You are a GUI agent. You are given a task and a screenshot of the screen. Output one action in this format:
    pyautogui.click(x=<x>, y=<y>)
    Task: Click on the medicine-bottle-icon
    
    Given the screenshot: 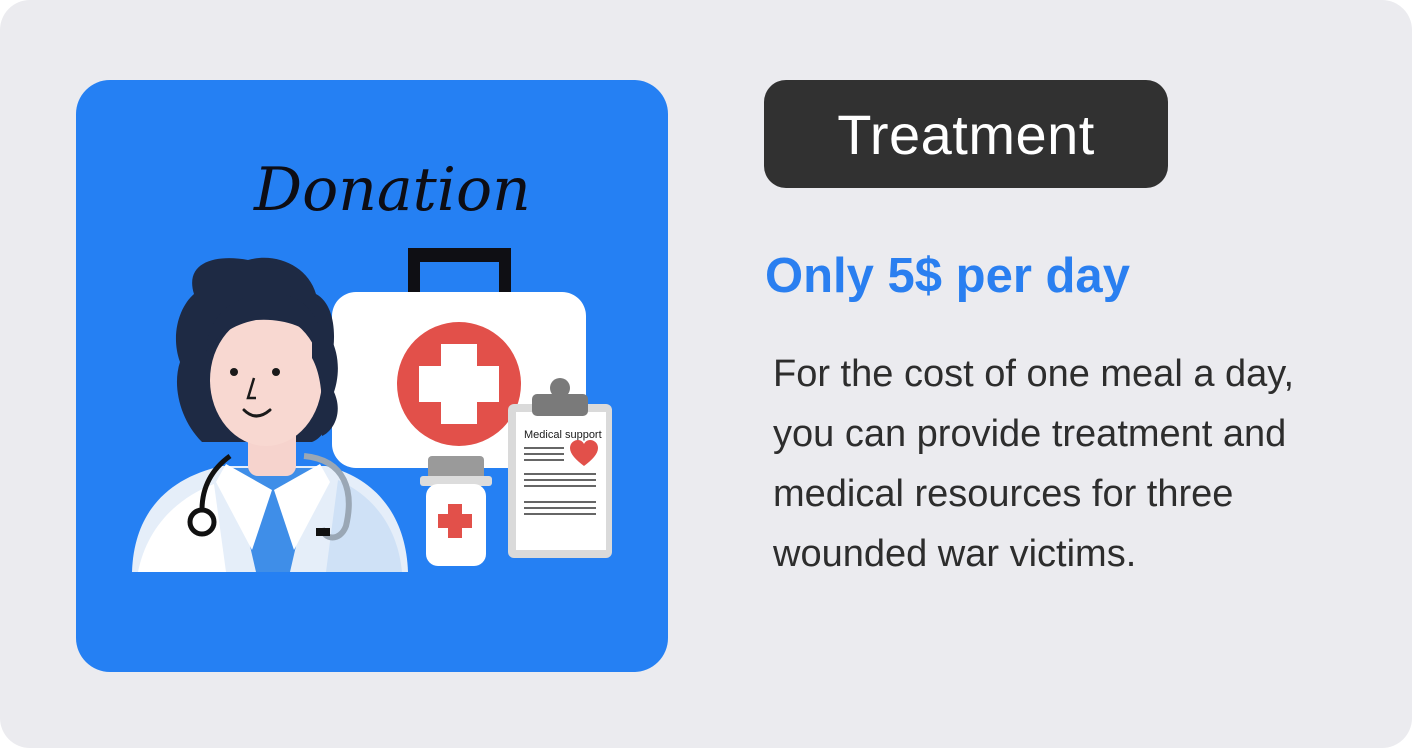 What is the action you would take?
    pyautogui.click(x=456, y=511)
    